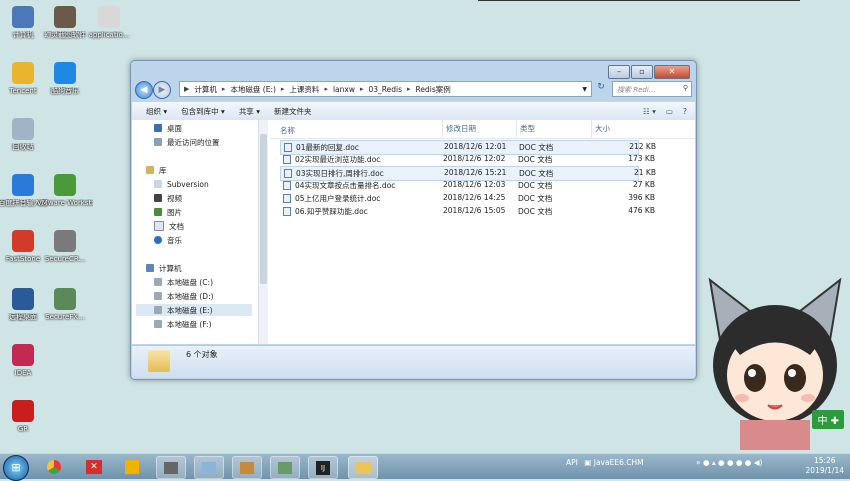 The height and width of the screenshot is (481, 850). What do you see at coordinates (345, 185) in the screenshot?
I see `file-name: 04实现文章按点击量排名.doc` at bounding box center [345, 185].